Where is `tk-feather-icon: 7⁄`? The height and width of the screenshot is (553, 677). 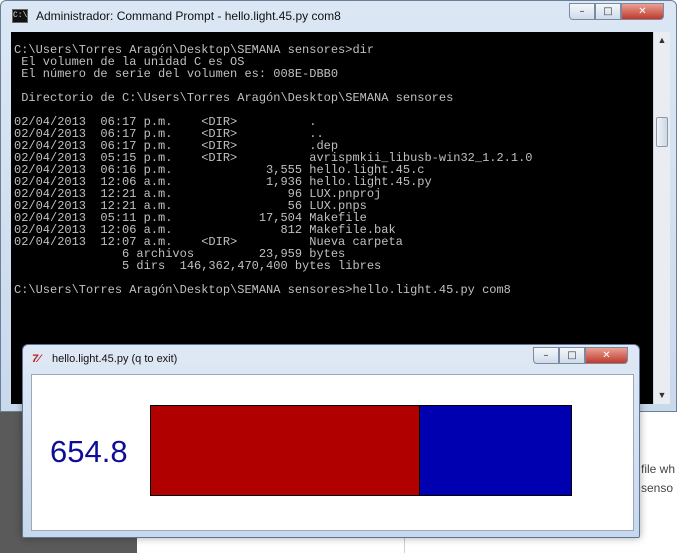
tk-feather-icon: 7⁄ is located at coordinates (36, 359).